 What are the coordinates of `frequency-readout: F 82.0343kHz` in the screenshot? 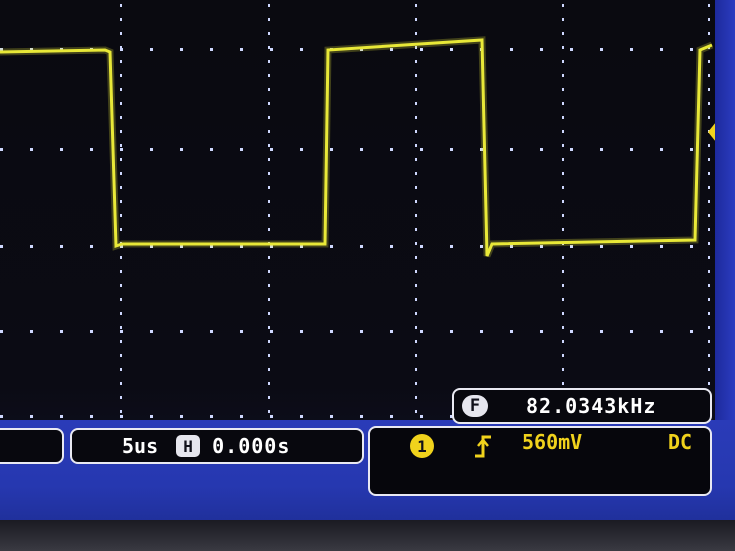 It's located at (582, 406).